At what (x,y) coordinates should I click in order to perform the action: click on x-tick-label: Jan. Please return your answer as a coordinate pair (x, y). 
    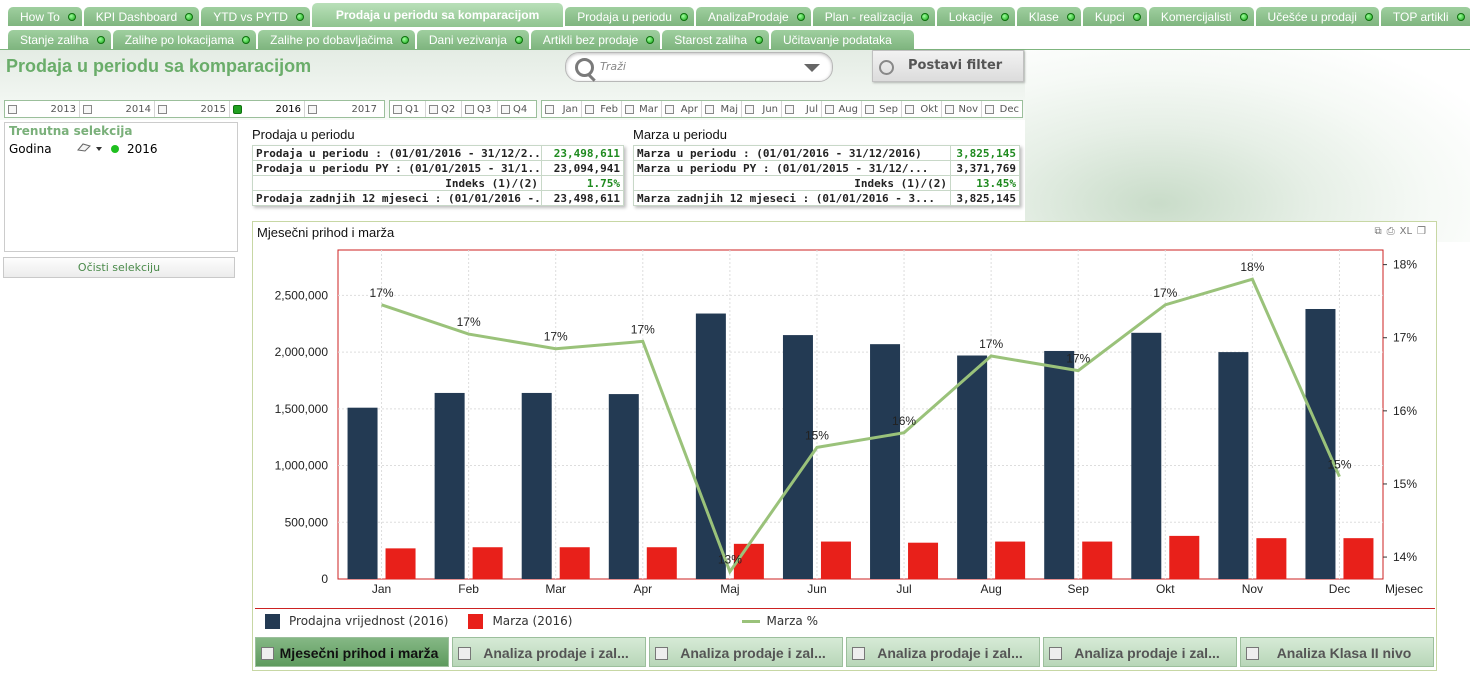
    Looking at the image, I should click on (381, 589).